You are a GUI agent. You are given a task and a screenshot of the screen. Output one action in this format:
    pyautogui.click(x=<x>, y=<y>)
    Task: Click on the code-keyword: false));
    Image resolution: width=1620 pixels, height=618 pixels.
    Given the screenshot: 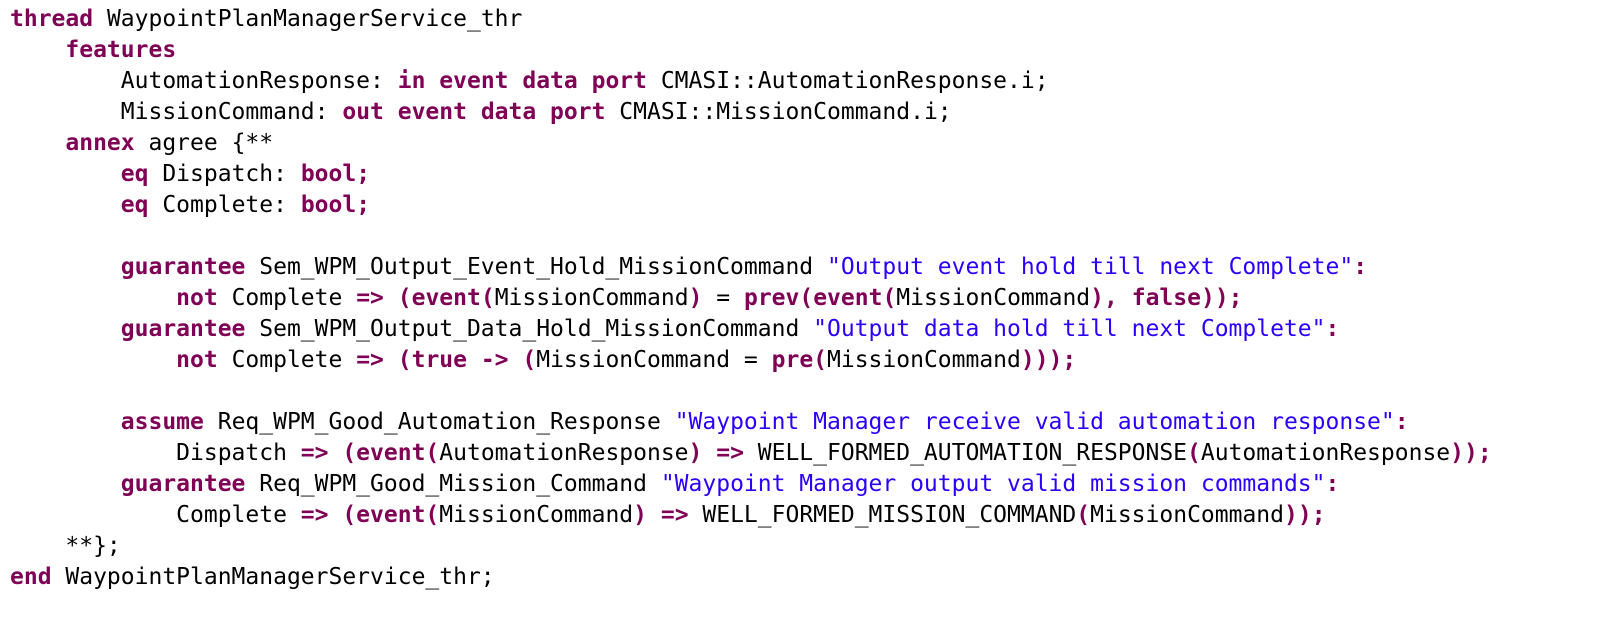 What is the action you would take?
    pyautogui.click(x=1187, y=298)
    